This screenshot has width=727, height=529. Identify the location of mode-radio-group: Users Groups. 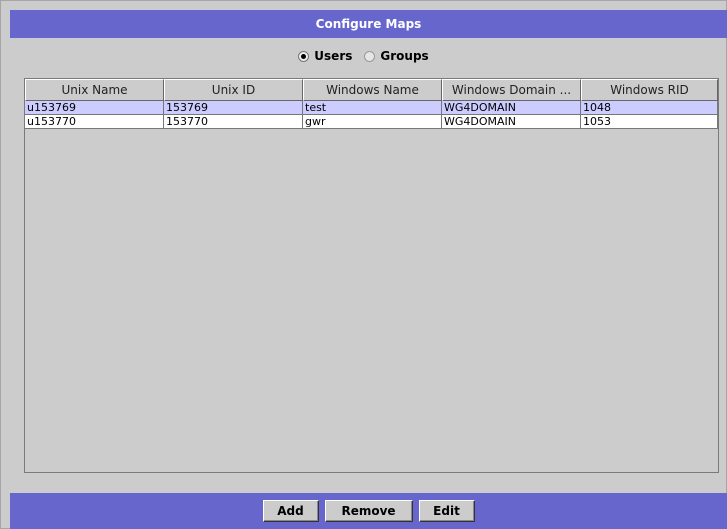
(363, 56).